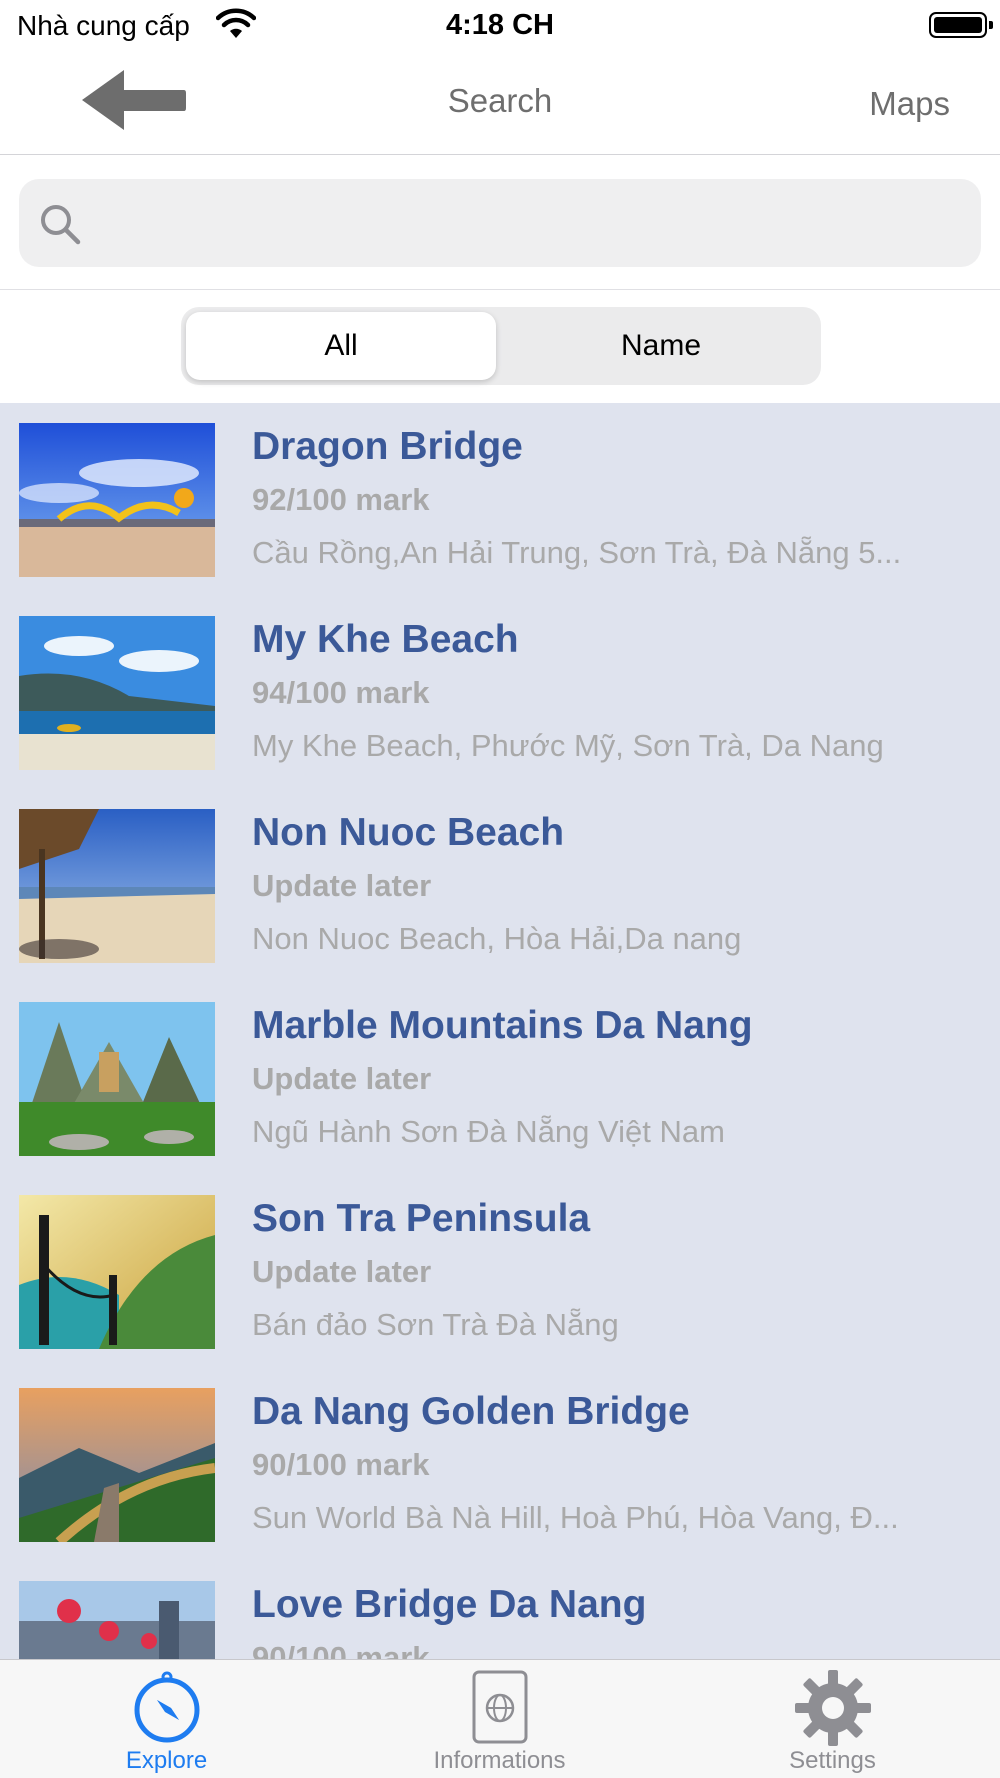 Image resolution: width=1000 pixels, height=1778 pixels. I want to click on place-title: Dragon Bridge, so click(387, 446).